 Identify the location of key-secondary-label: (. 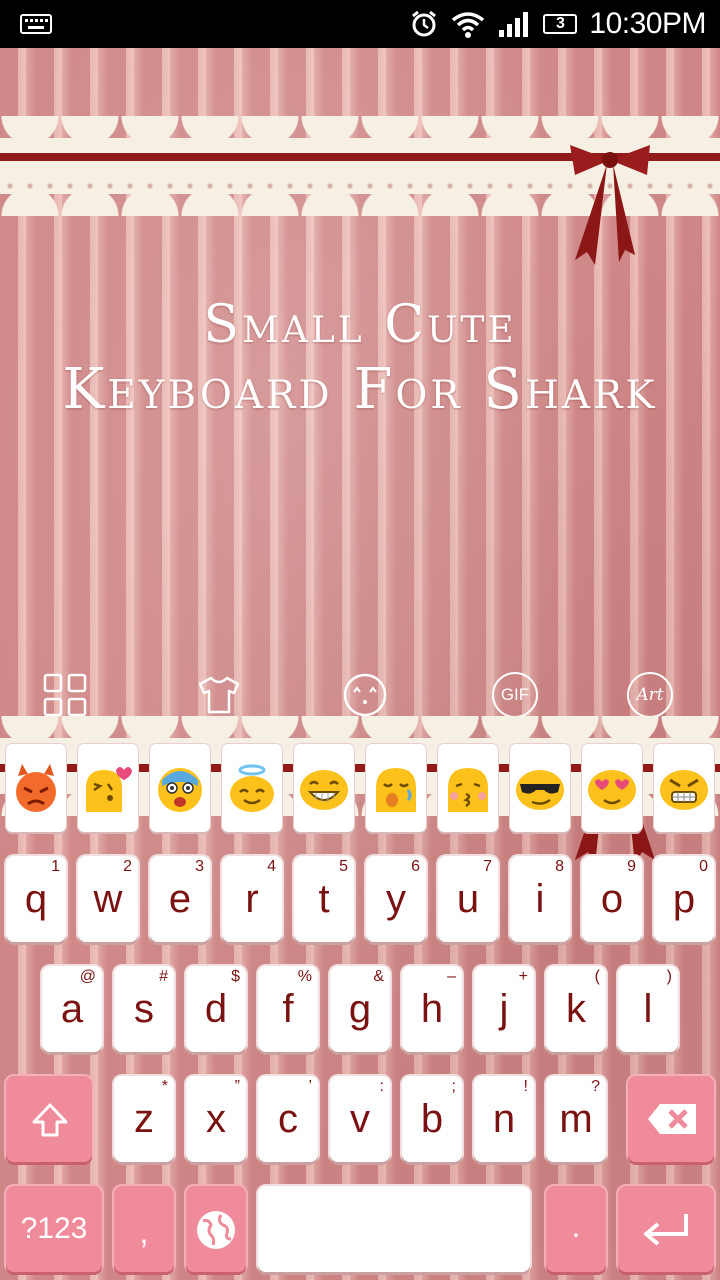
(597, 976).